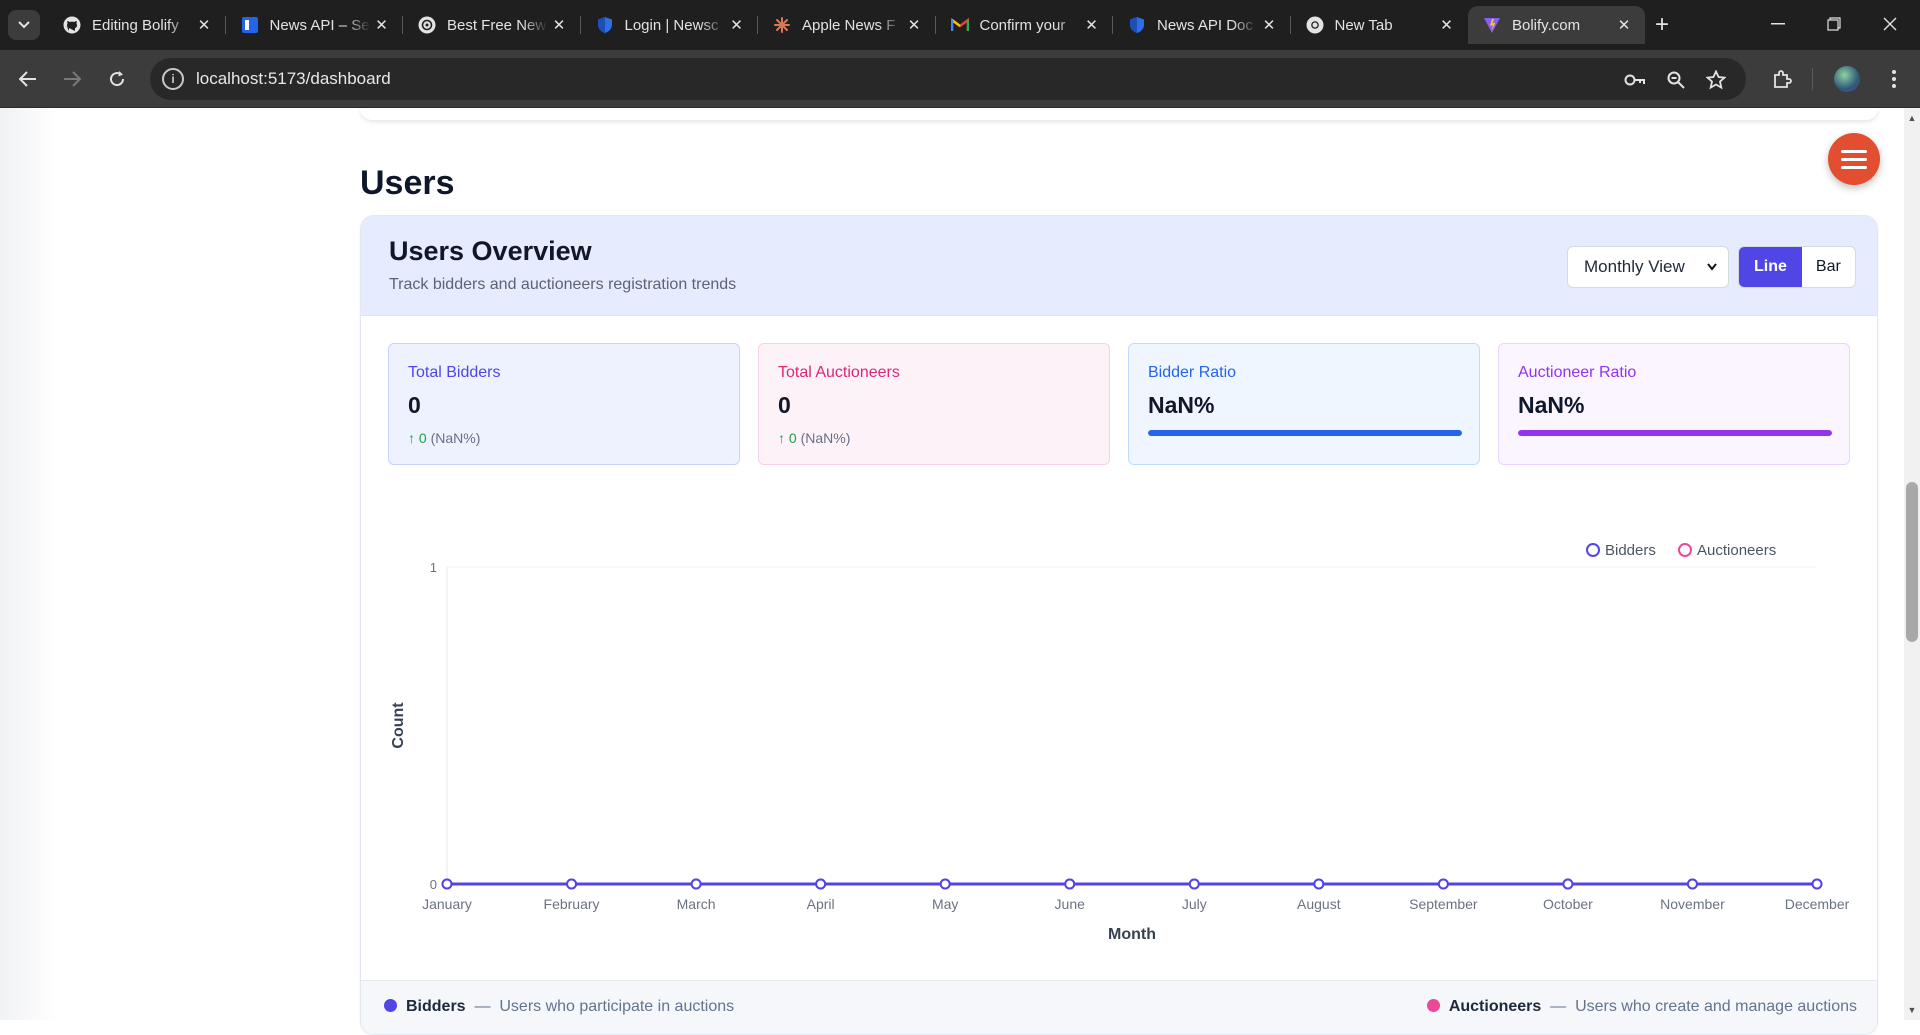 This screenshot has height=1035, width=1920. What do you see at coordinates (1847, 79) in the screenshot?
I see `profile-avatar` at bounding box center [1847, 79].